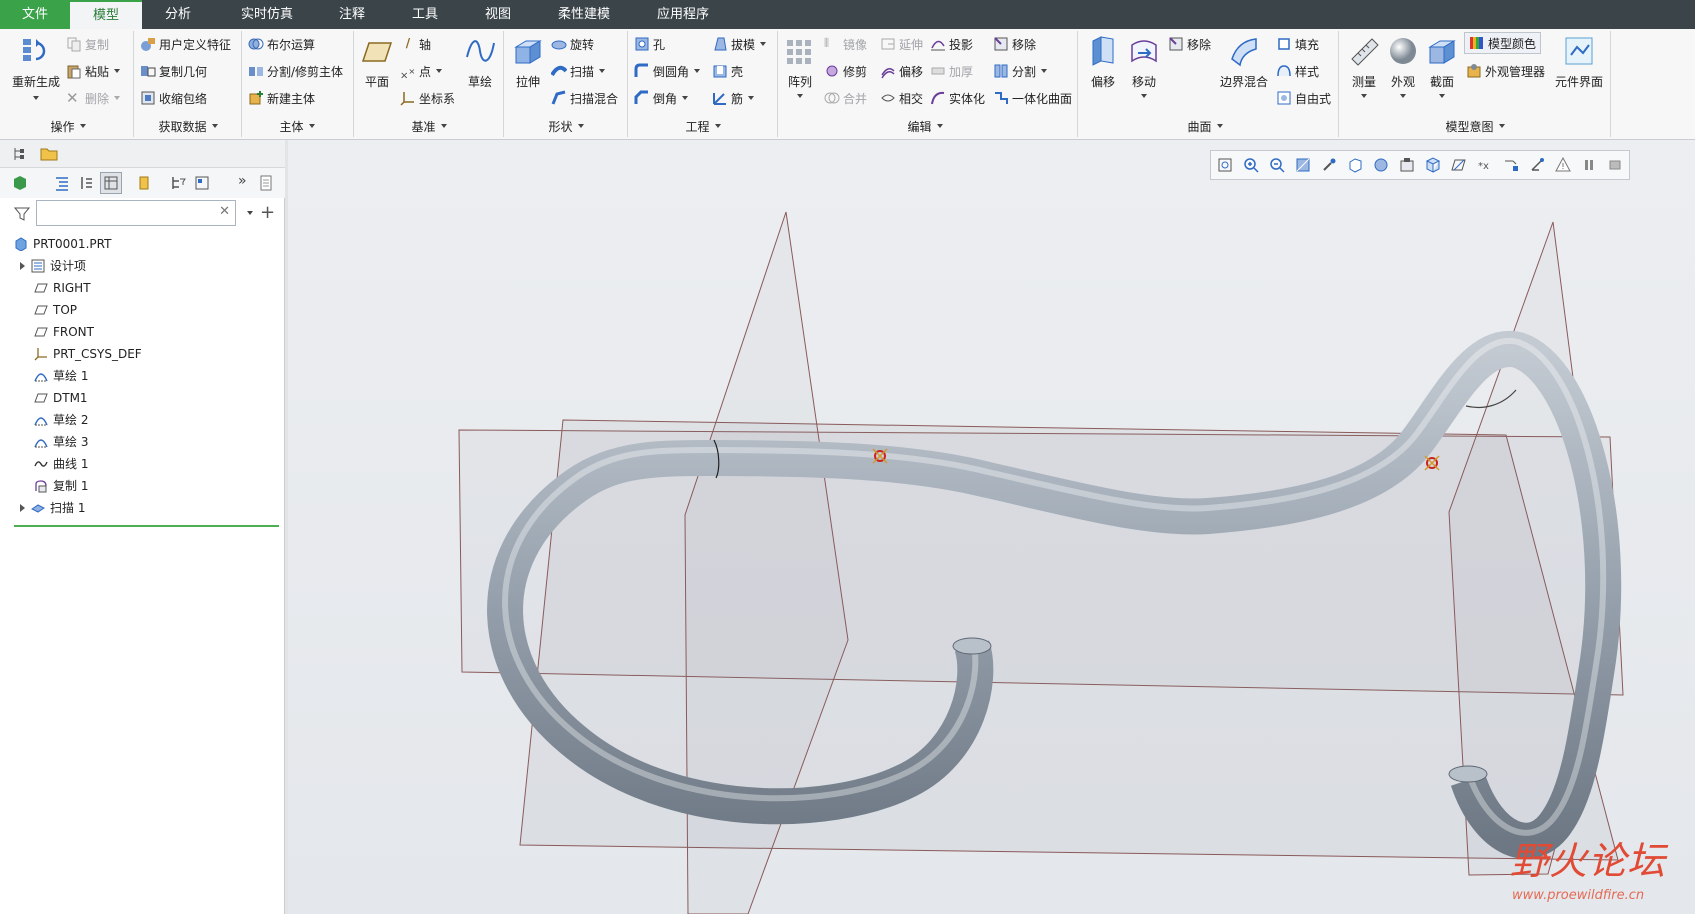 The image size is (1695, 914). Describe the element at coordinates (1468, 774) in the screenshot. I see `tube-end-right` at that location.